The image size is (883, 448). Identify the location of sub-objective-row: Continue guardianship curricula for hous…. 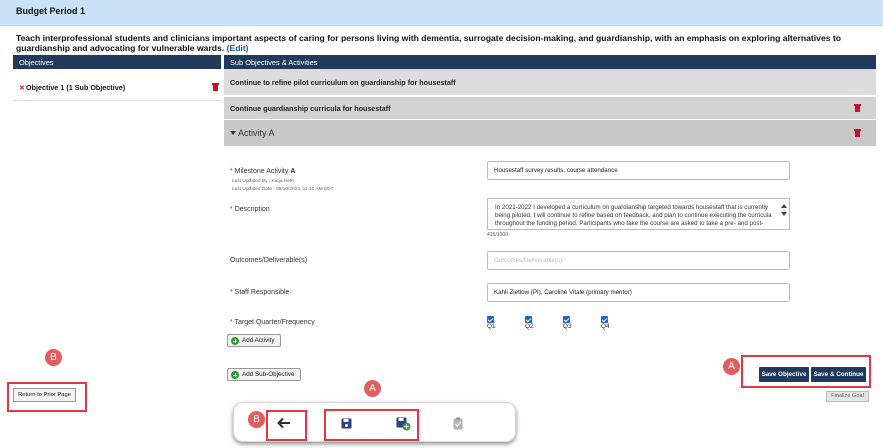
(550, 108).